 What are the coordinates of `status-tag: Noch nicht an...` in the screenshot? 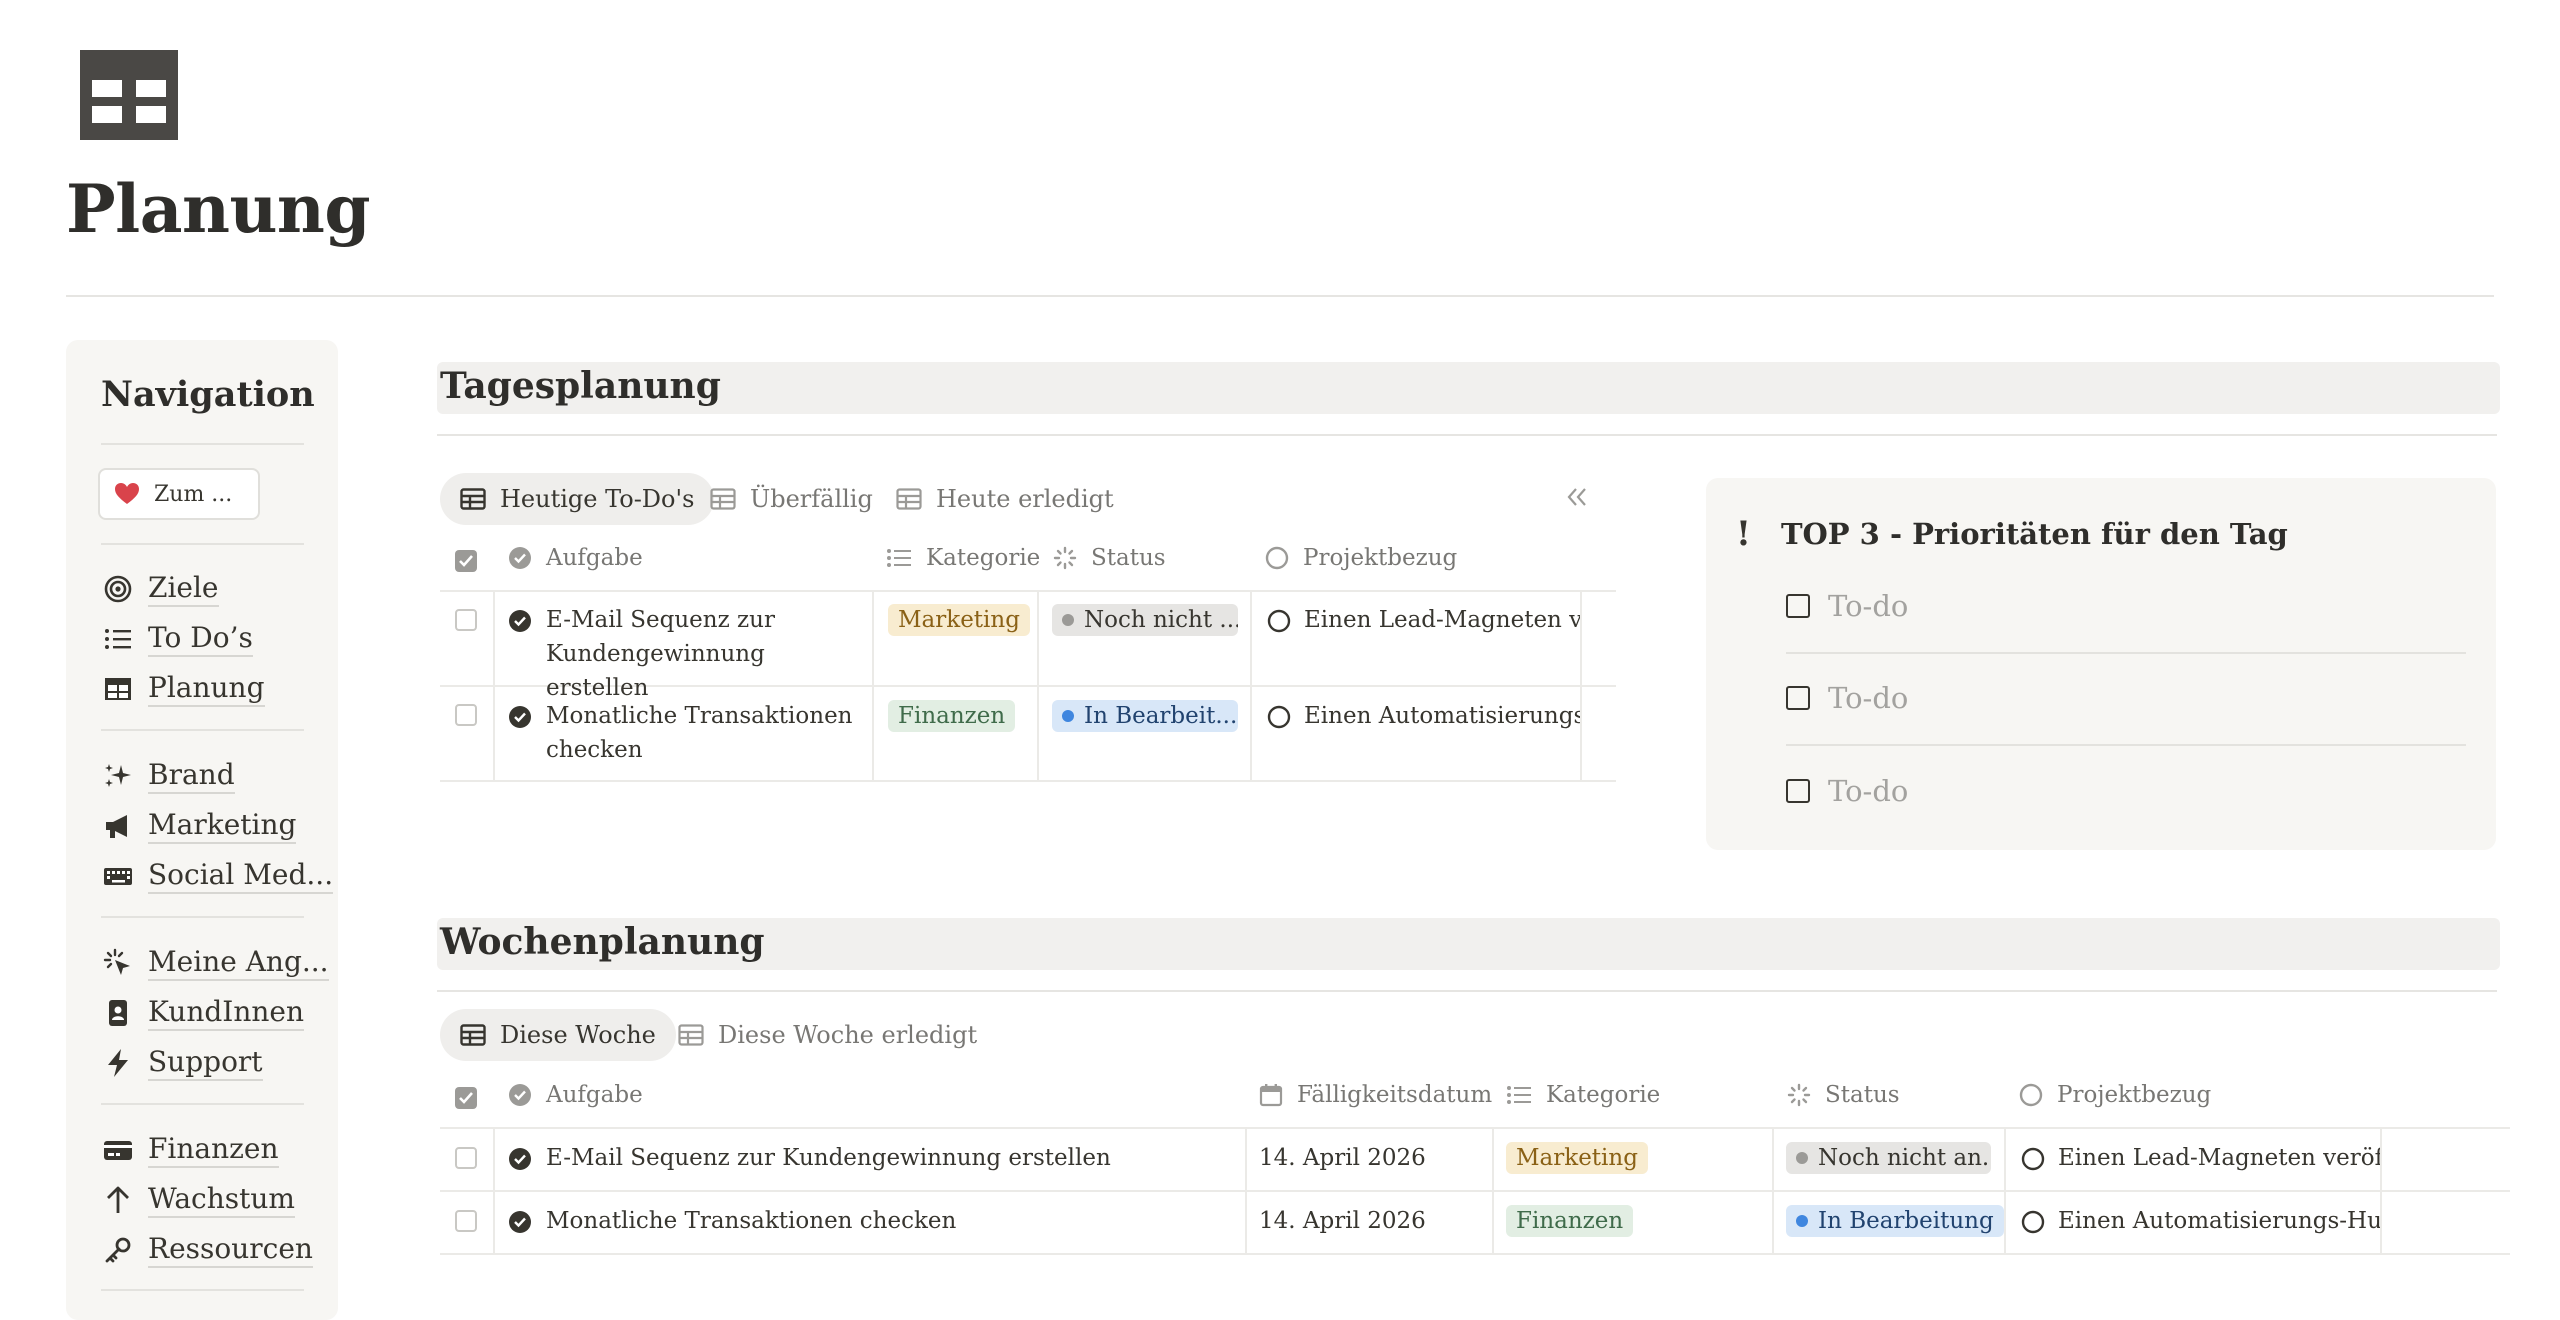 It's located at (1888, 1158).